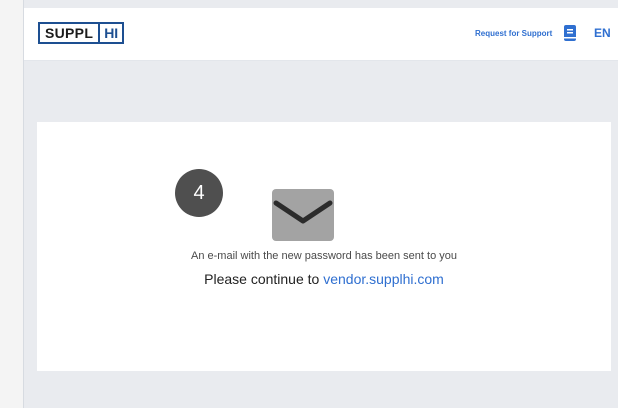 The image size is (618, 408). Describe the element at coordinates (11, 204) in the screenshot. I see `left-gutter` at that location.